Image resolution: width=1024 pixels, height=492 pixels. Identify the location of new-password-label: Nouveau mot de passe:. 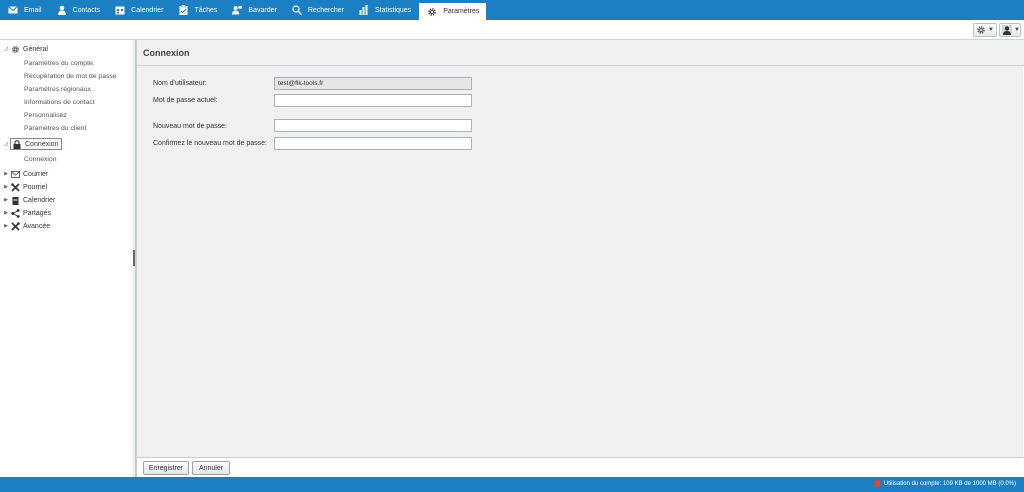
(190, 126).